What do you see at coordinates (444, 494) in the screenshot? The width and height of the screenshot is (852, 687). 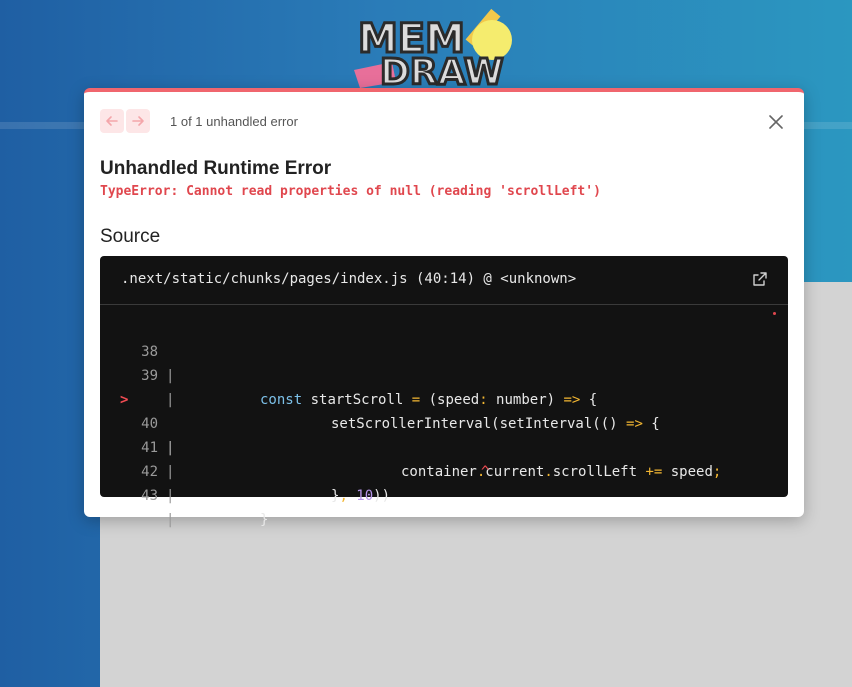 I see `code-line: 43 |` at bounding box center [444, 494].